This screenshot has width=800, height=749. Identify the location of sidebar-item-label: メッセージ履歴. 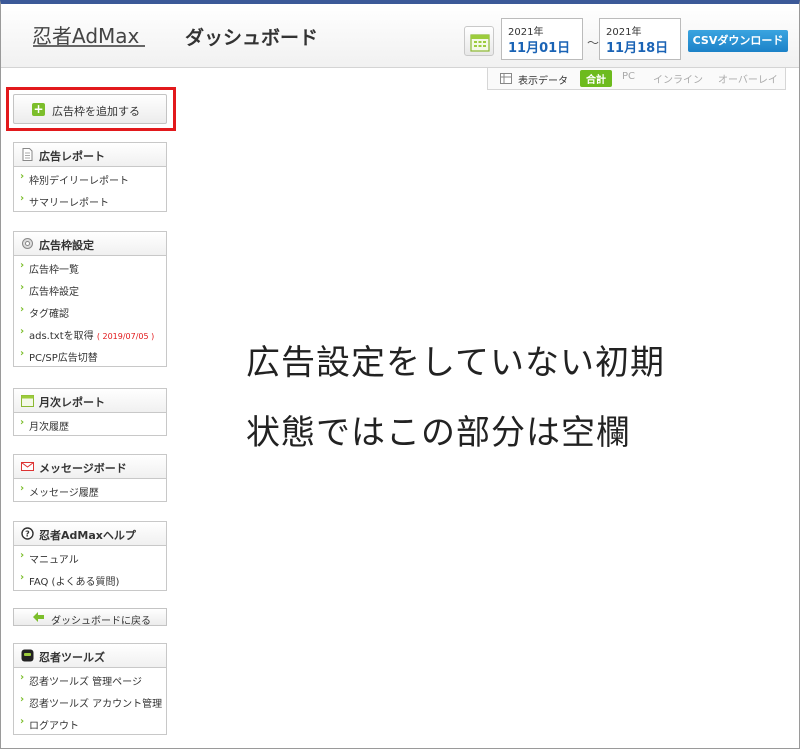
(64, 493).